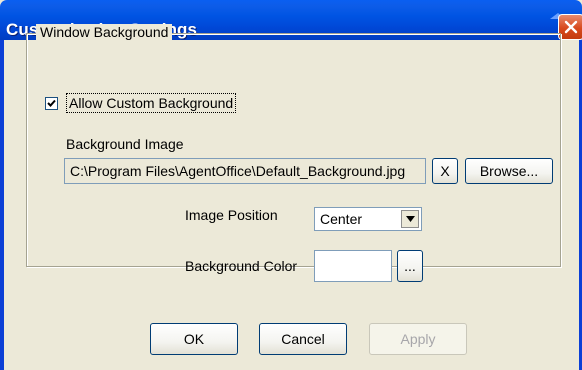 This screenshot has height=370, width=582. Describe the element at coordinates (445, 171) in the screenshot. I see `clear-image-button: X` at that location.